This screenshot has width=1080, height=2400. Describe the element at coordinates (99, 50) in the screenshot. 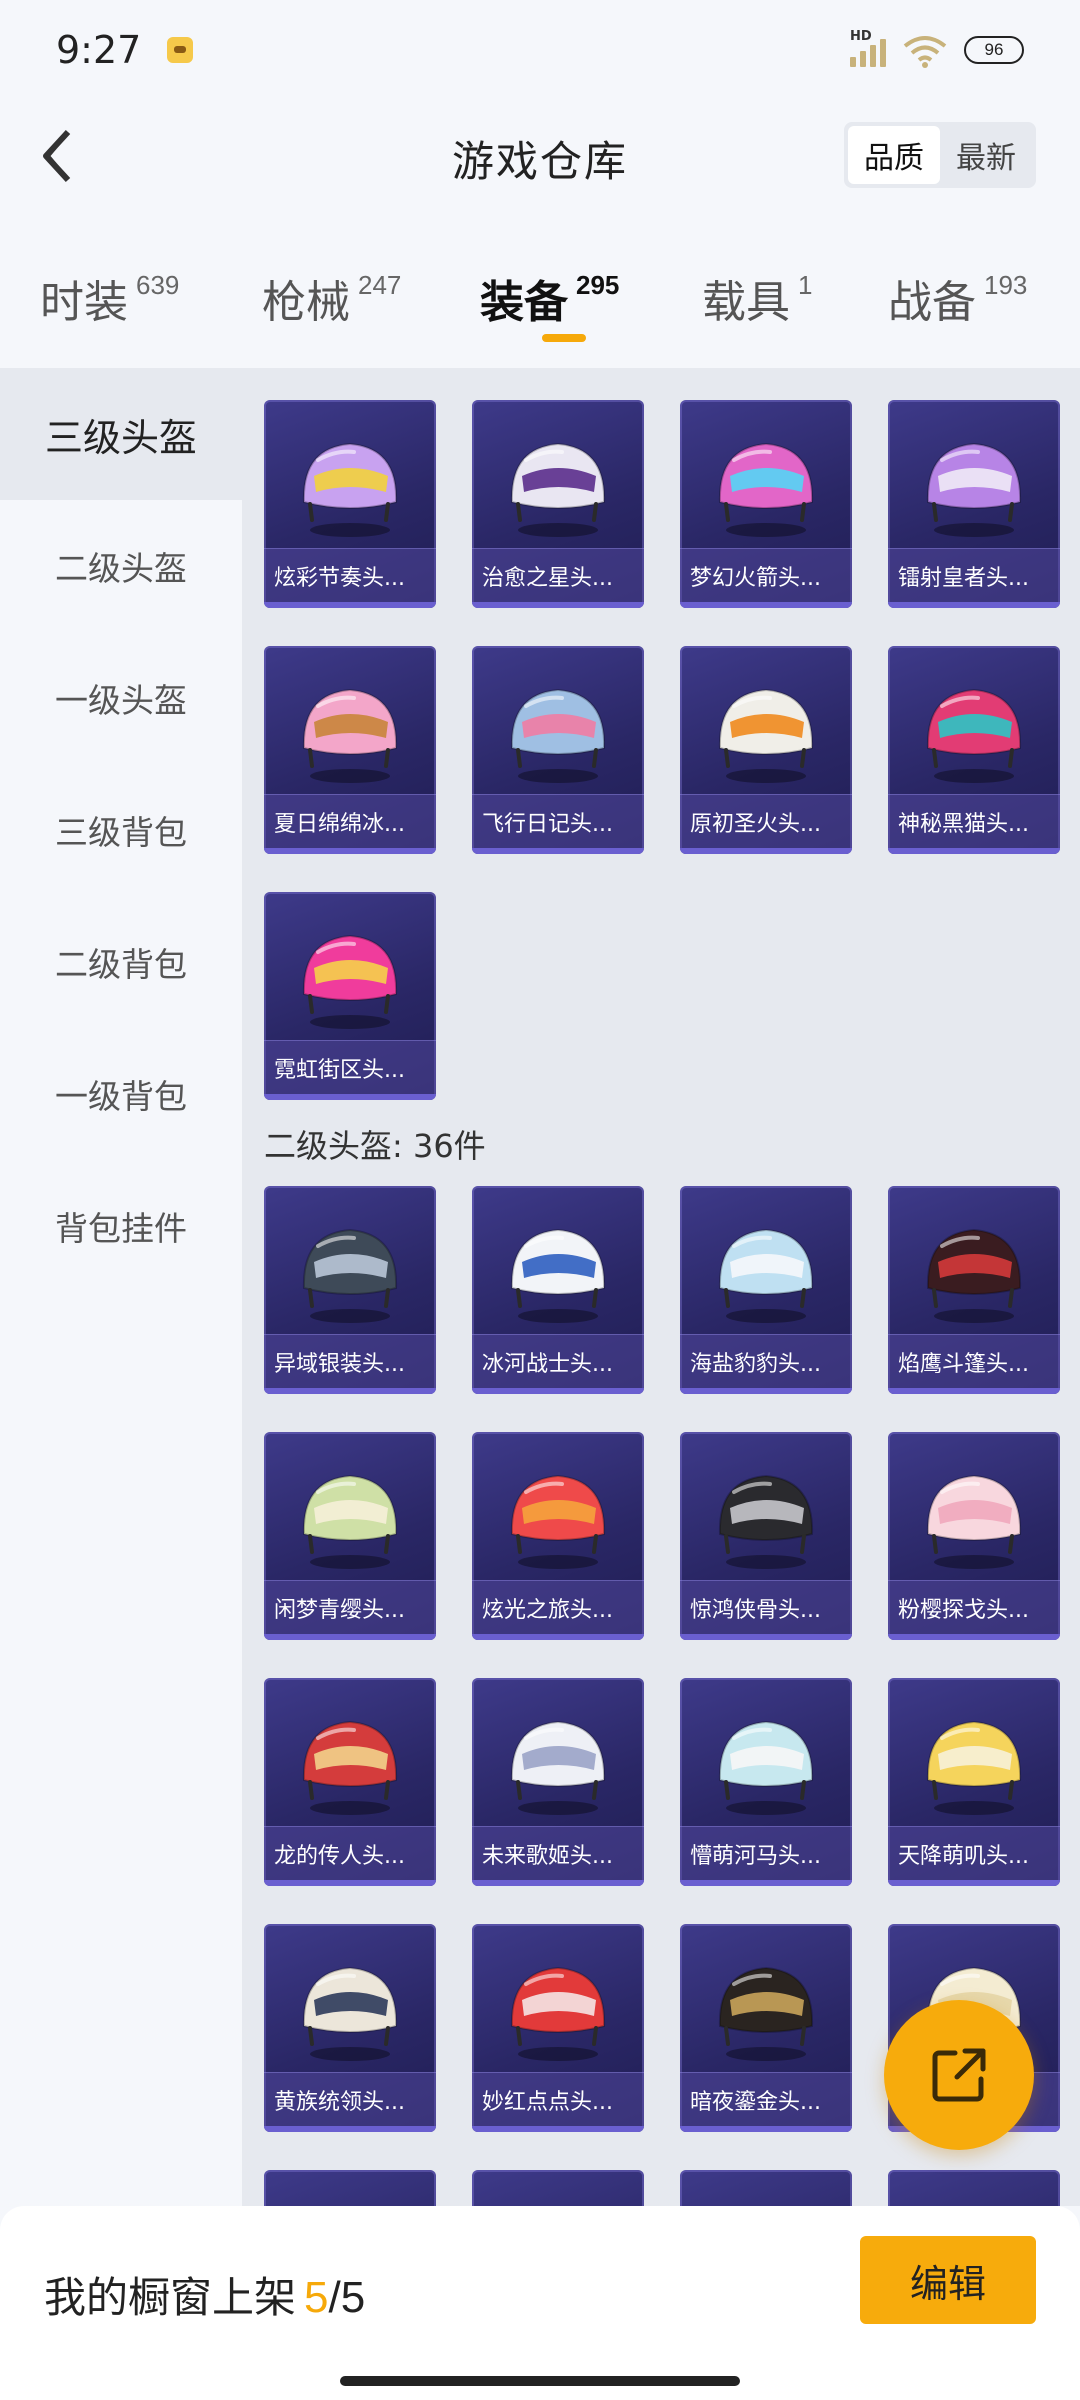

I see `status-time: 9:27` at that location.